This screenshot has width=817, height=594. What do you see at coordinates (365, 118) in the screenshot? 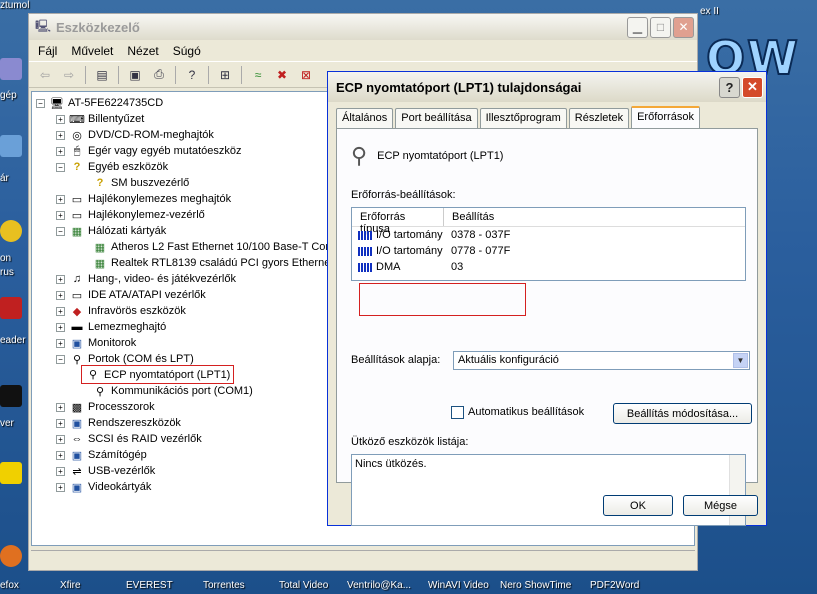
I see `tab-general: Általános` at bounding box center [365, 118].